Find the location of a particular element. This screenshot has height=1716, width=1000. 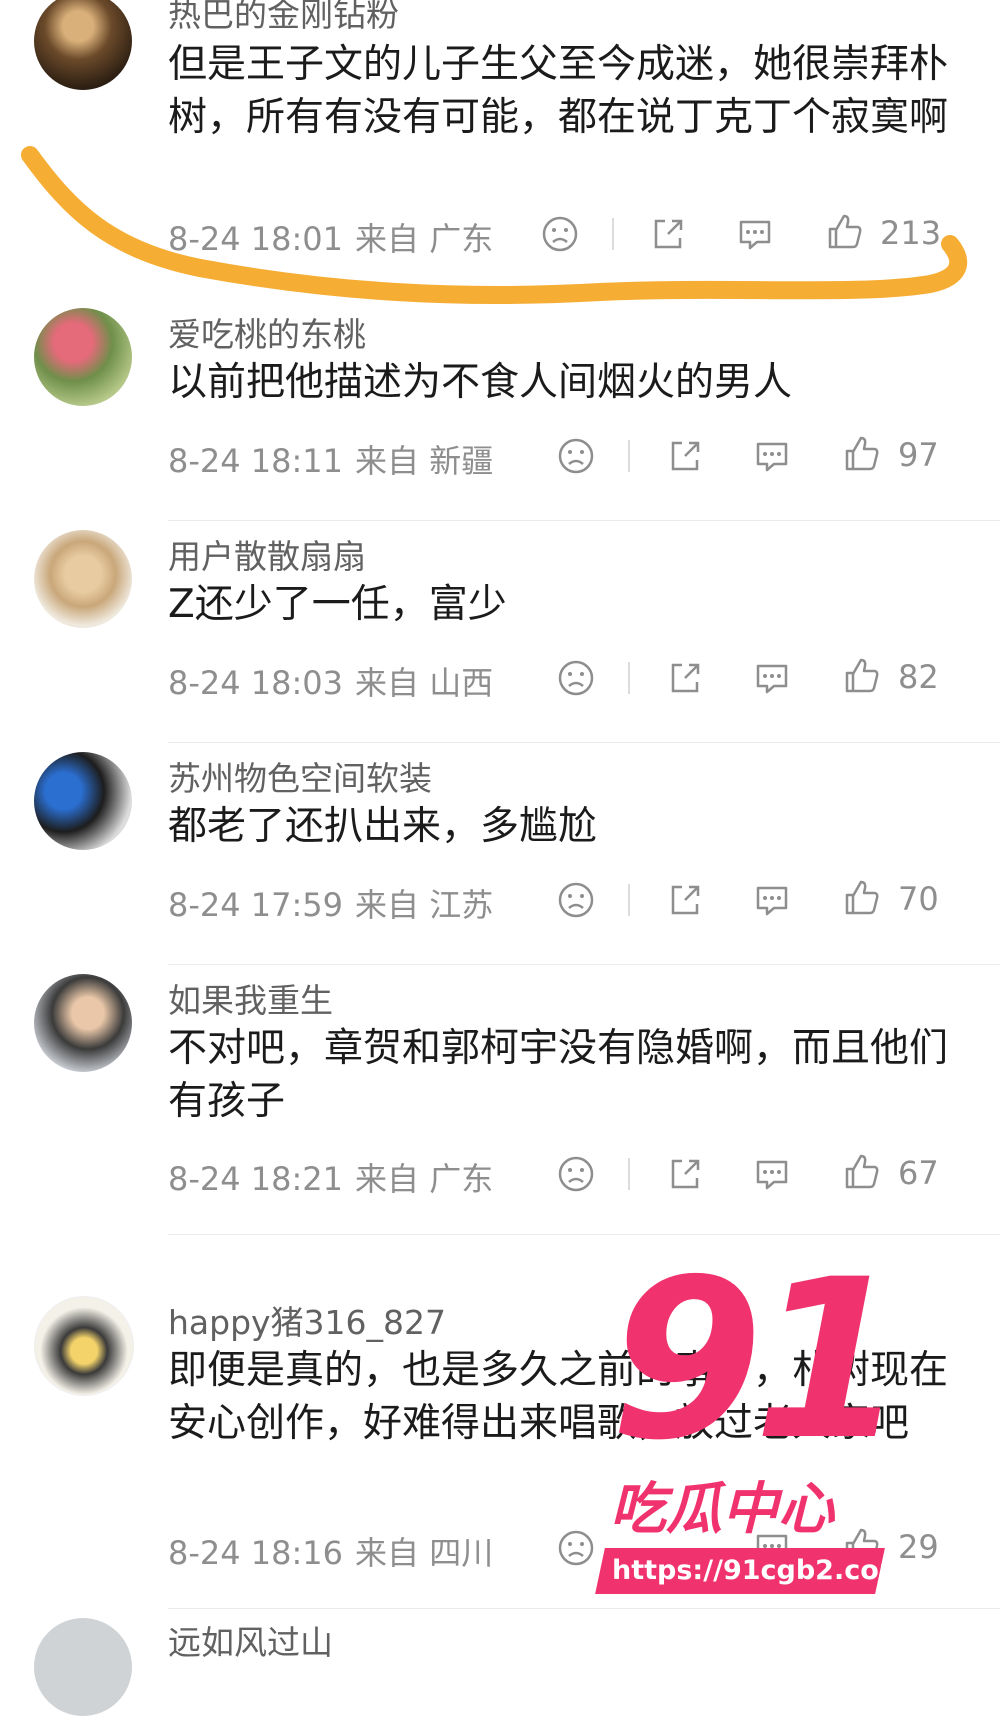

comment-username: 远如风过山 is located at coordinates (250, 1640).